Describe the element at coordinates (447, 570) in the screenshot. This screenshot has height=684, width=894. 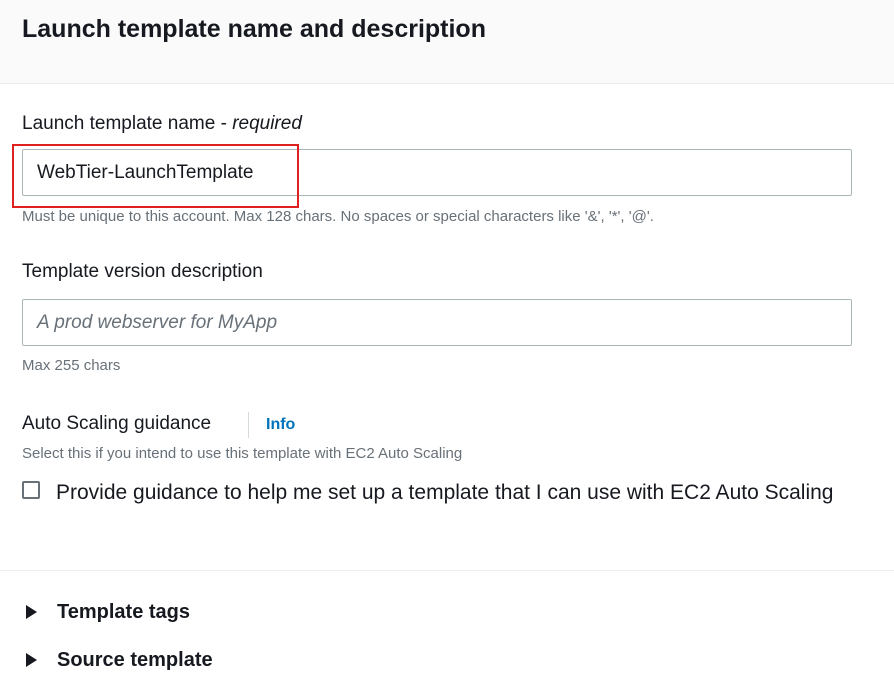
I see `section-divider` at that location.